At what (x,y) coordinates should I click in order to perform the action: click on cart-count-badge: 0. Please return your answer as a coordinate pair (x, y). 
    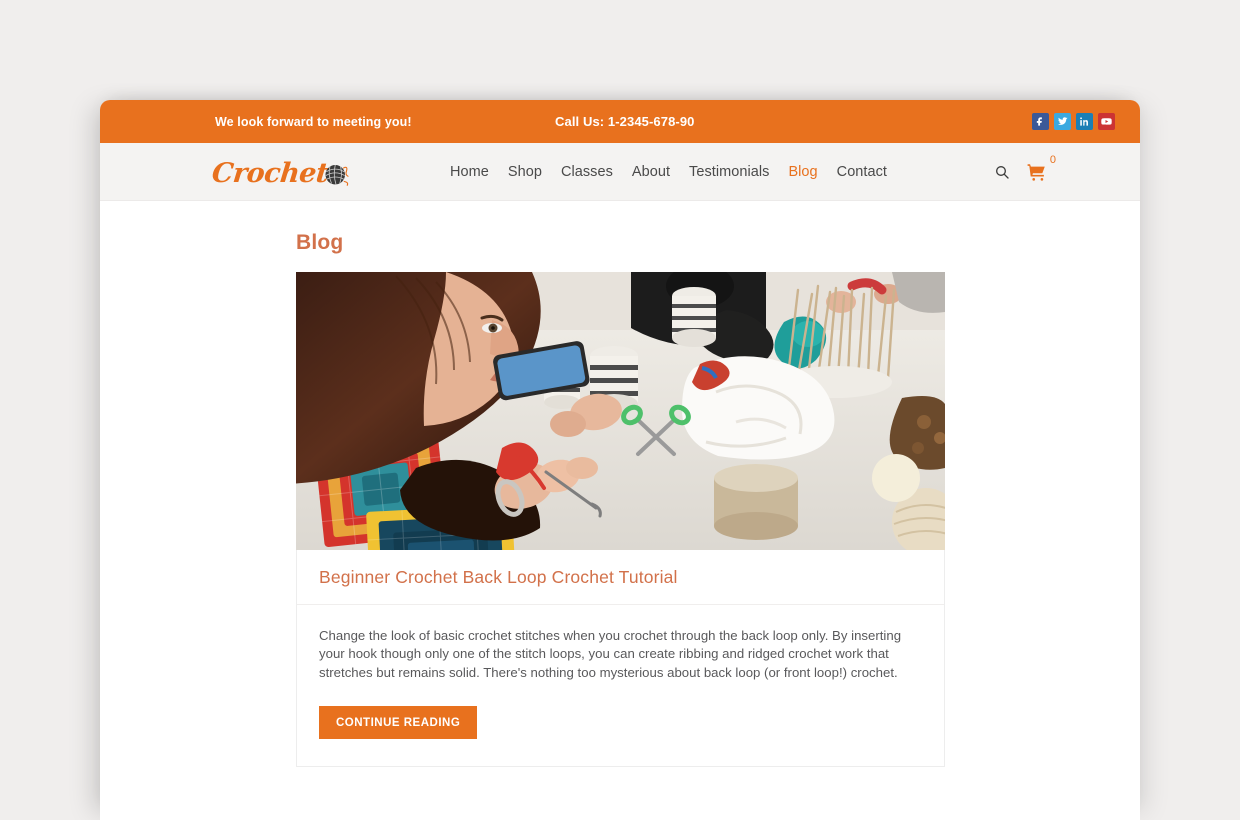
    Looking at the image, I should click on (1052, 160).